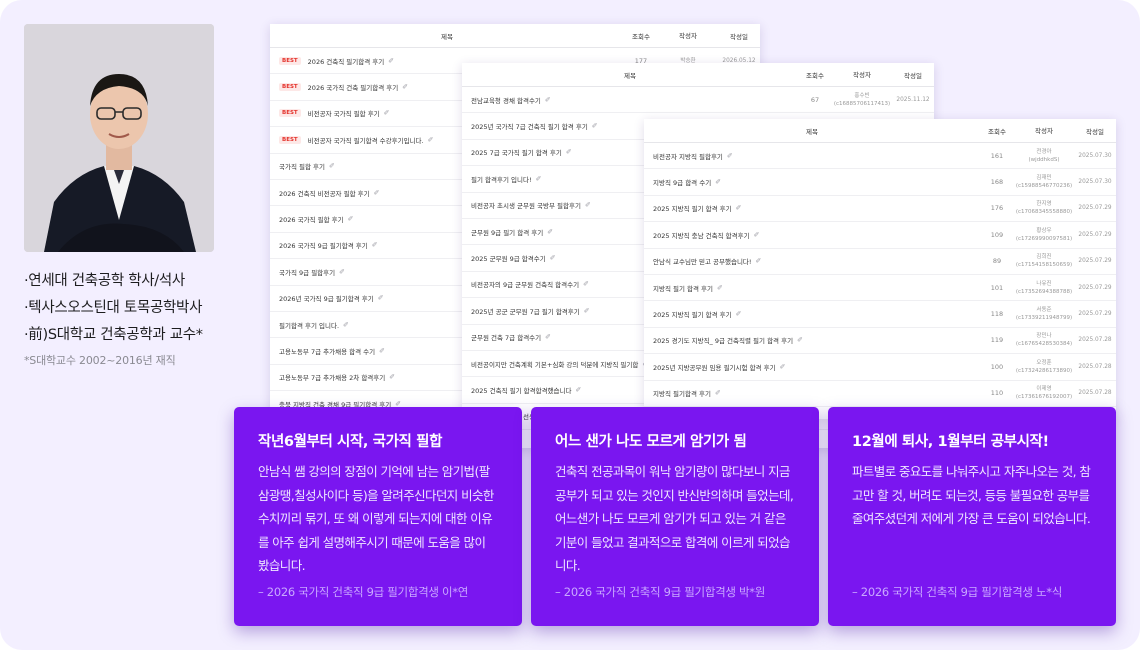 The width and height of the screenshot is (1140, 650). What do you see at coordinates (682, 393) in the screenshot?
I see `row-title-link: 지방직 필기합격 후기` at bounding box center [682, 393].